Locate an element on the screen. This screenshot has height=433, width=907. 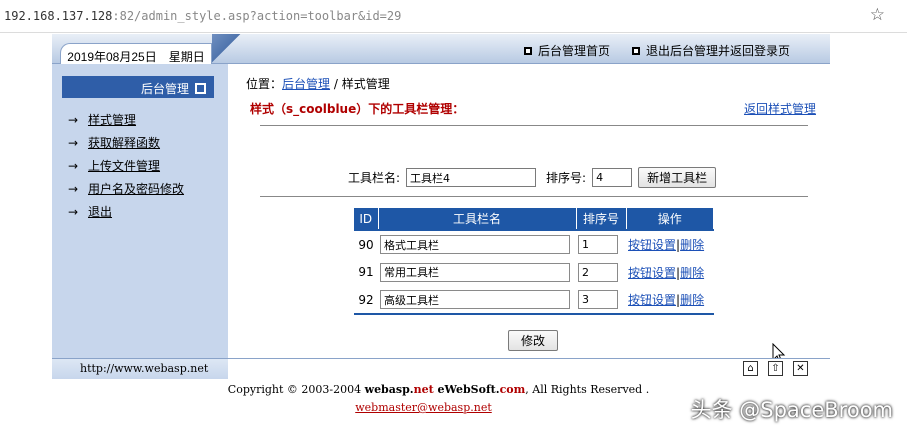
add-toolbar-form: 工具栏名: 排序号: 新增工具栏 is located at coordinates (532, 177).